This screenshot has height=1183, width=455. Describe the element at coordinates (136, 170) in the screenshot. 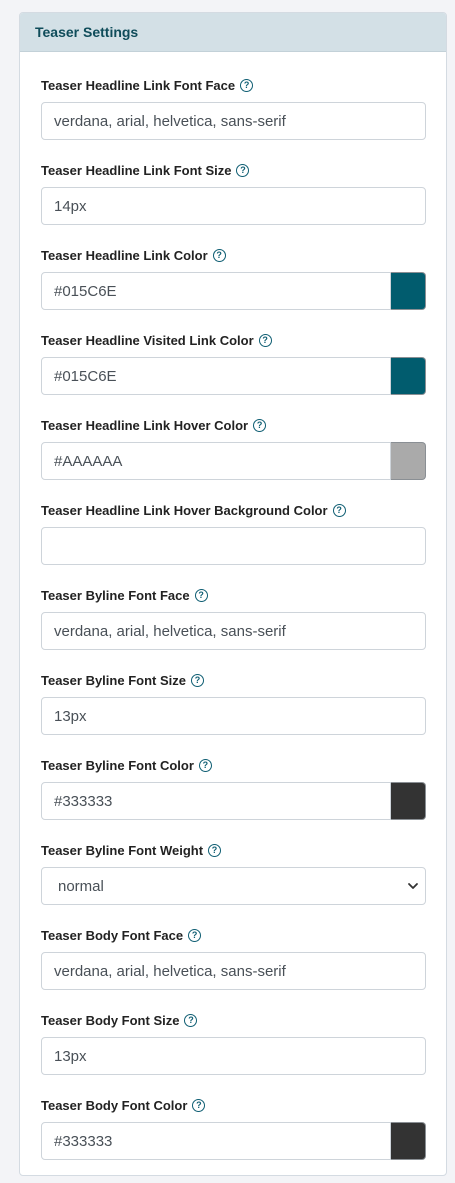

I see `field-label: Teaser Headline Link Font Size` at that location.